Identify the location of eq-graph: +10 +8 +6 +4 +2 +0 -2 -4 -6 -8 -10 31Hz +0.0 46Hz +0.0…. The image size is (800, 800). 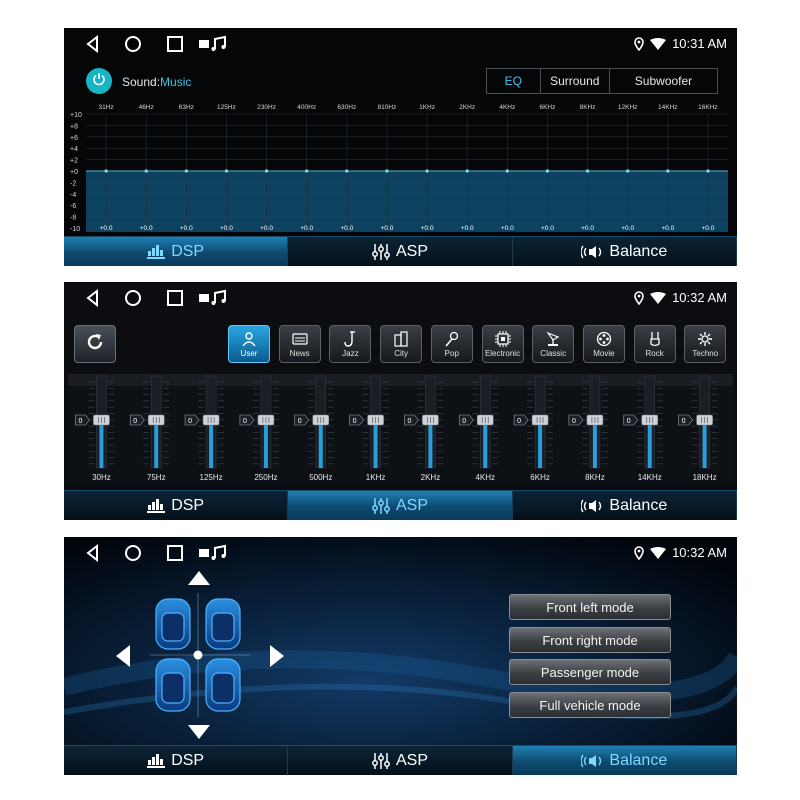
(400, 168).